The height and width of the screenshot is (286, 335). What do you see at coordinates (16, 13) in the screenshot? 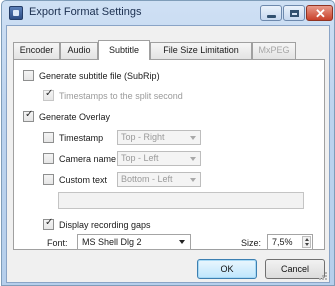
I see `app-icon` at bounding box center [16, 13].